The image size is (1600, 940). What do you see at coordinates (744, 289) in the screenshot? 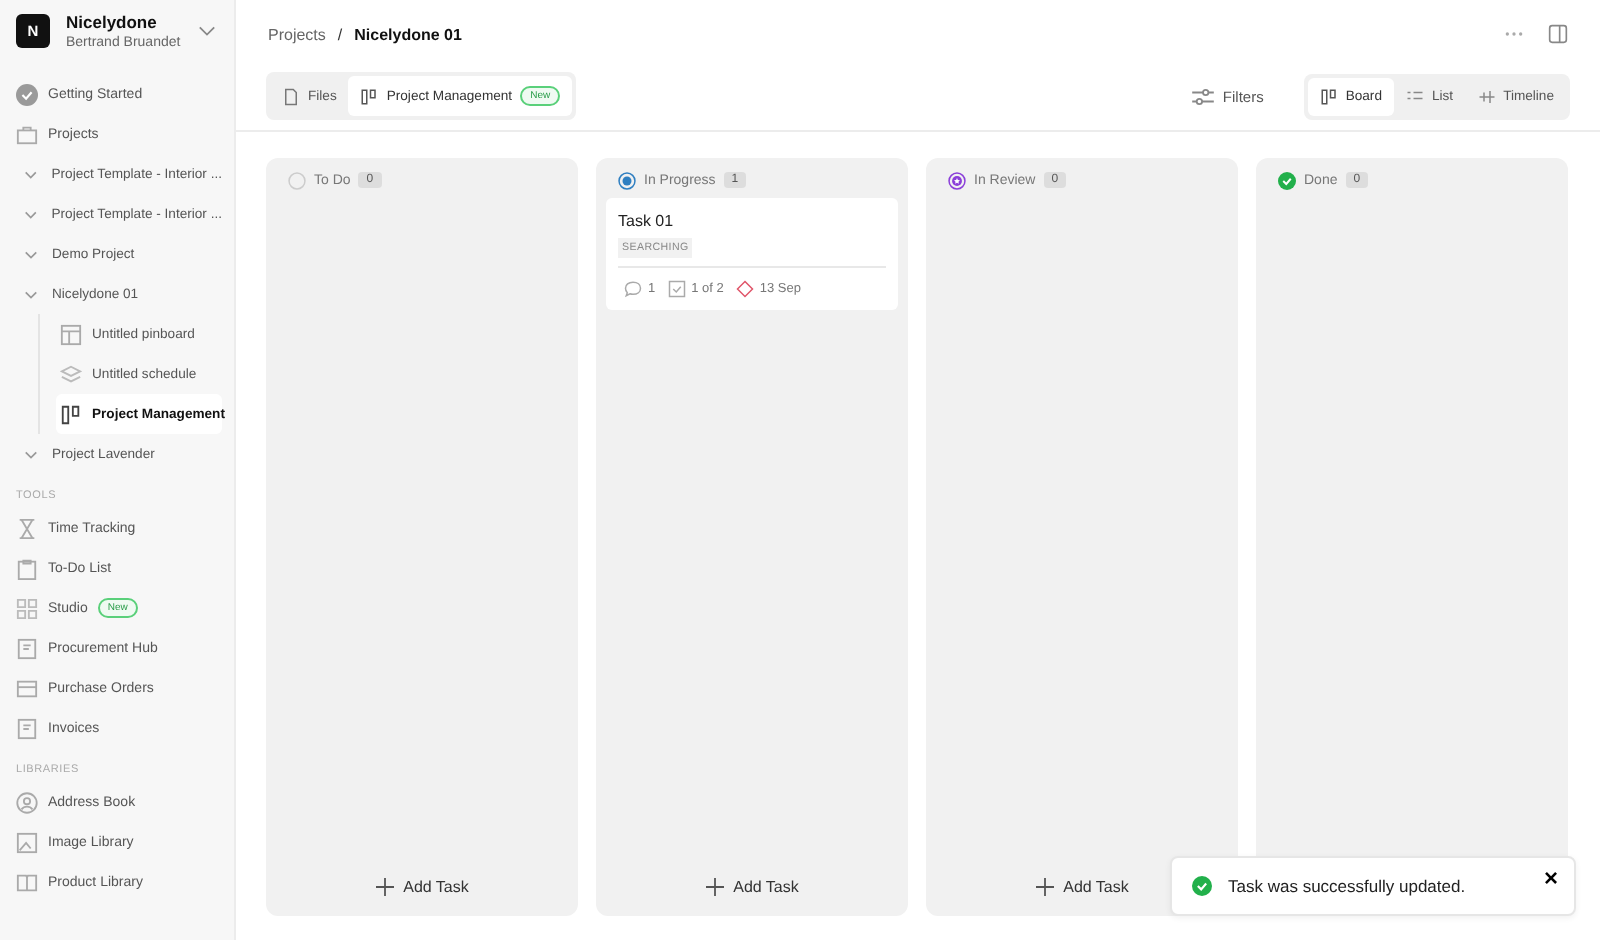
I see `diamond-icon` at bounding box center [744, 289].